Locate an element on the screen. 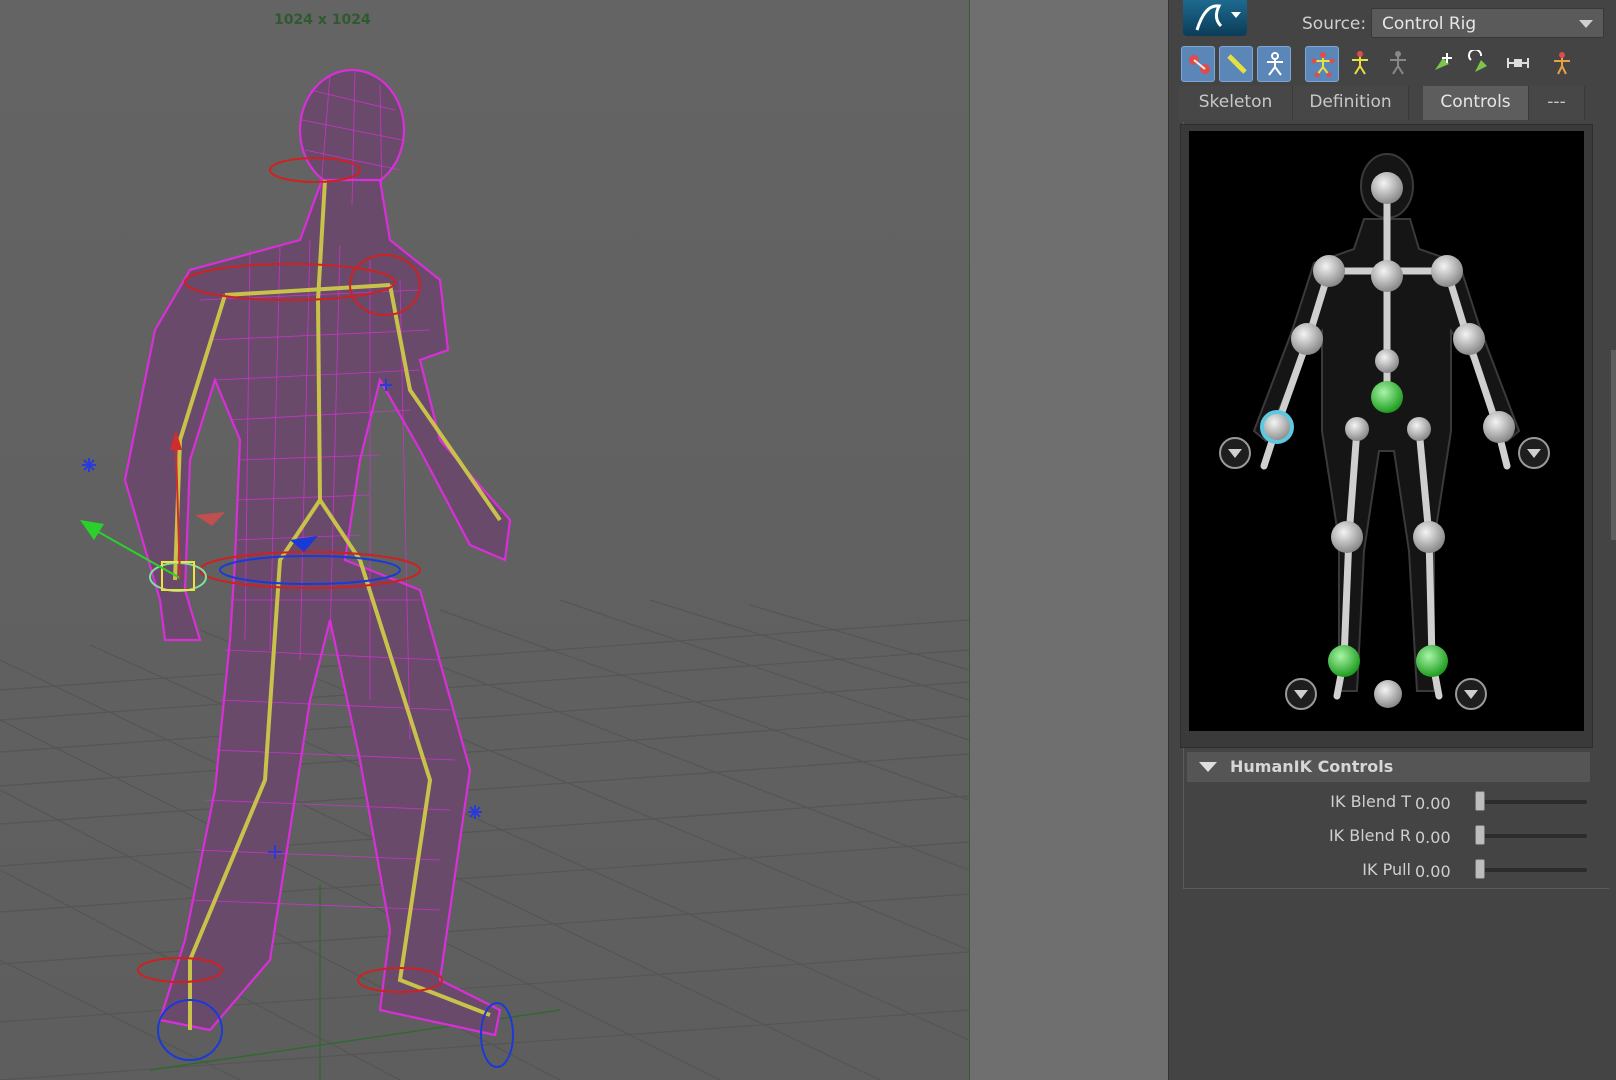 The width and height of the screenshot is (1616, 1080). stance-figure-button is located at coordinates (1562, 64).